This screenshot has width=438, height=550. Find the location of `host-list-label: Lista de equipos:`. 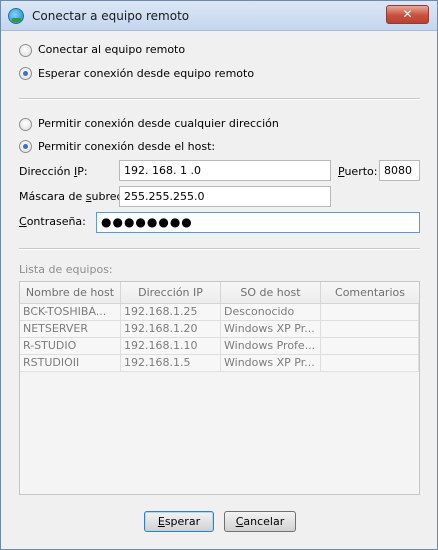

host-list-label: Lista de equipos: is located at coordinates (66, 269).